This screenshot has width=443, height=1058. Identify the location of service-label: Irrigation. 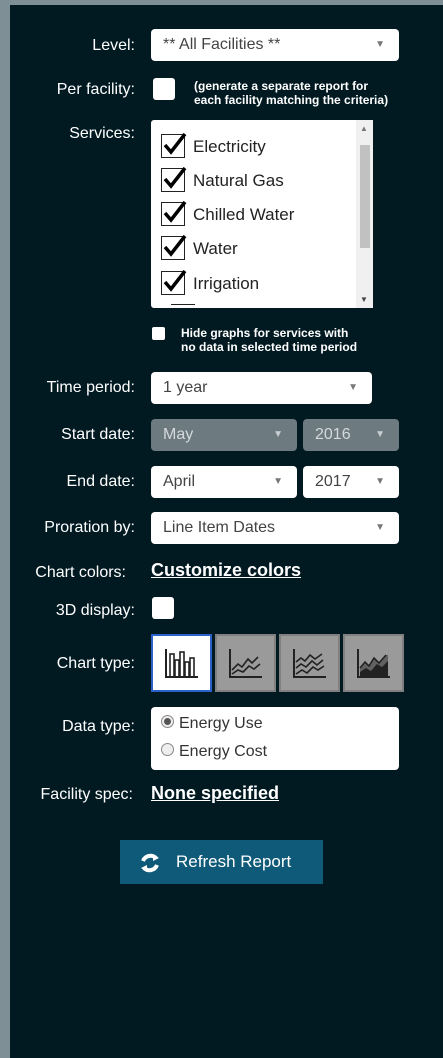
(226, 283).